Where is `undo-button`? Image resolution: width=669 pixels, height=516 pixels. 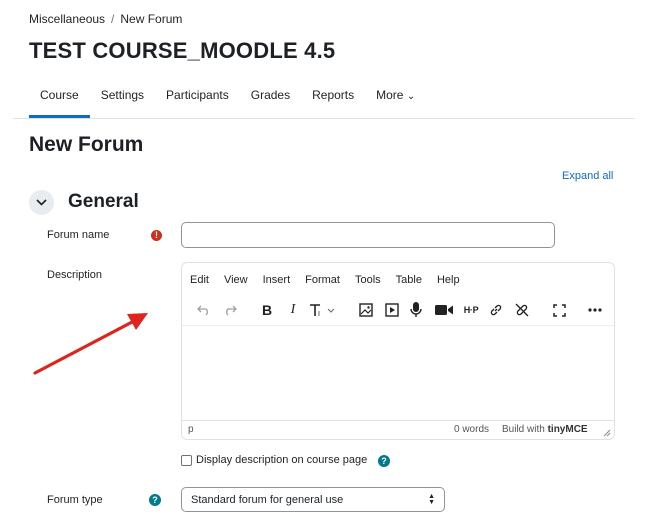
undo-button is located at coordinates (204, 310).